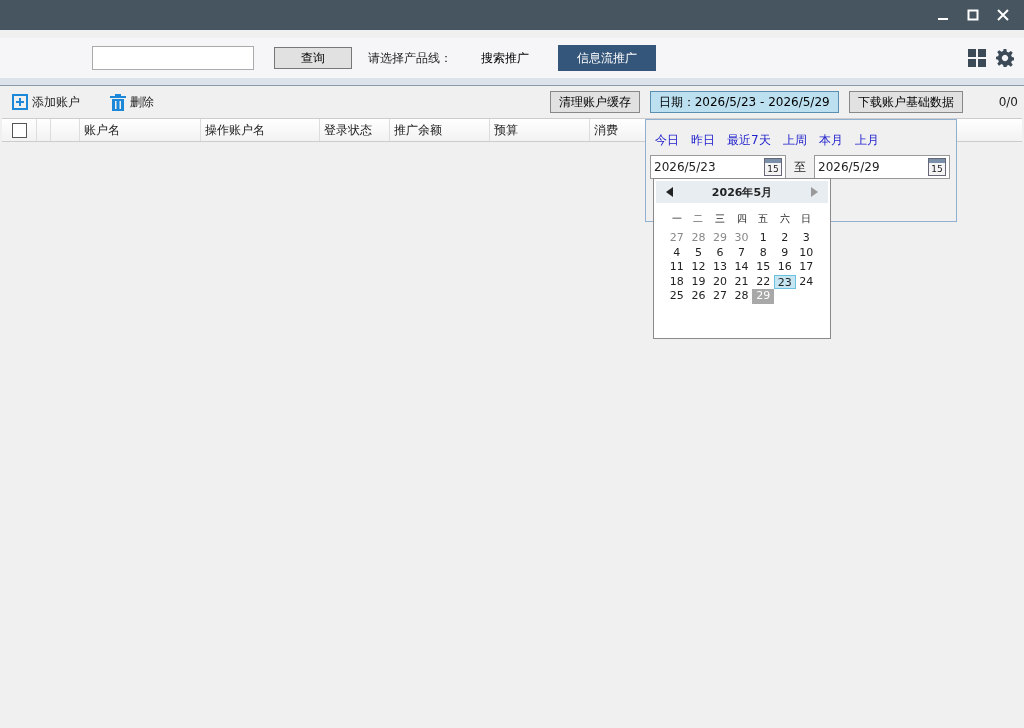  What do you see at coordinates (677, 252) in the screenshot?
I see `calendar-day: 4` at bounding box center [677, 252].